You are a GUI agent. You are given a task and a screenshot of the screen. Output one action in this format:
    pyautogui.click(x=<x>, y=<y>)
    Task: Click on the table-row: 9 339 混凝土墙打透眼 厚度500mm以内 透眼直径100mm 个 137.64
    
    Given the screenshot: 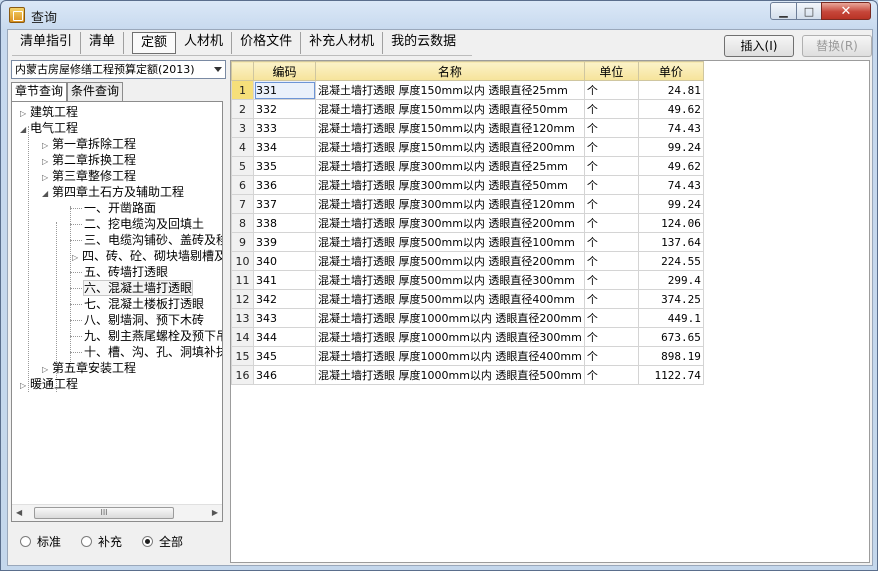 What is the action you would take?
    pyautogui.click(x=467, y=242)
    